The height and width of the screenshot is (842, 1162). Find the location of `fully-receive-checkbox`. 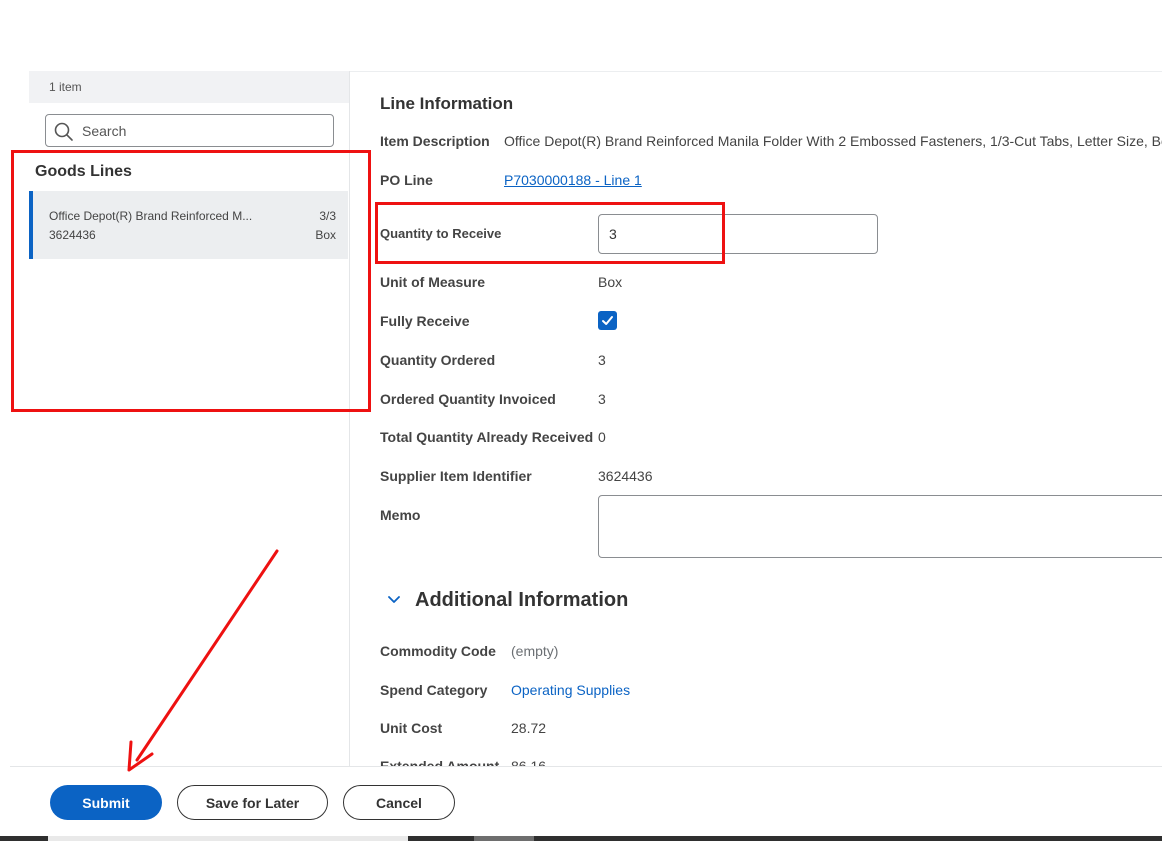

fully-receive-checkbox is located at coordinates (607, 320).